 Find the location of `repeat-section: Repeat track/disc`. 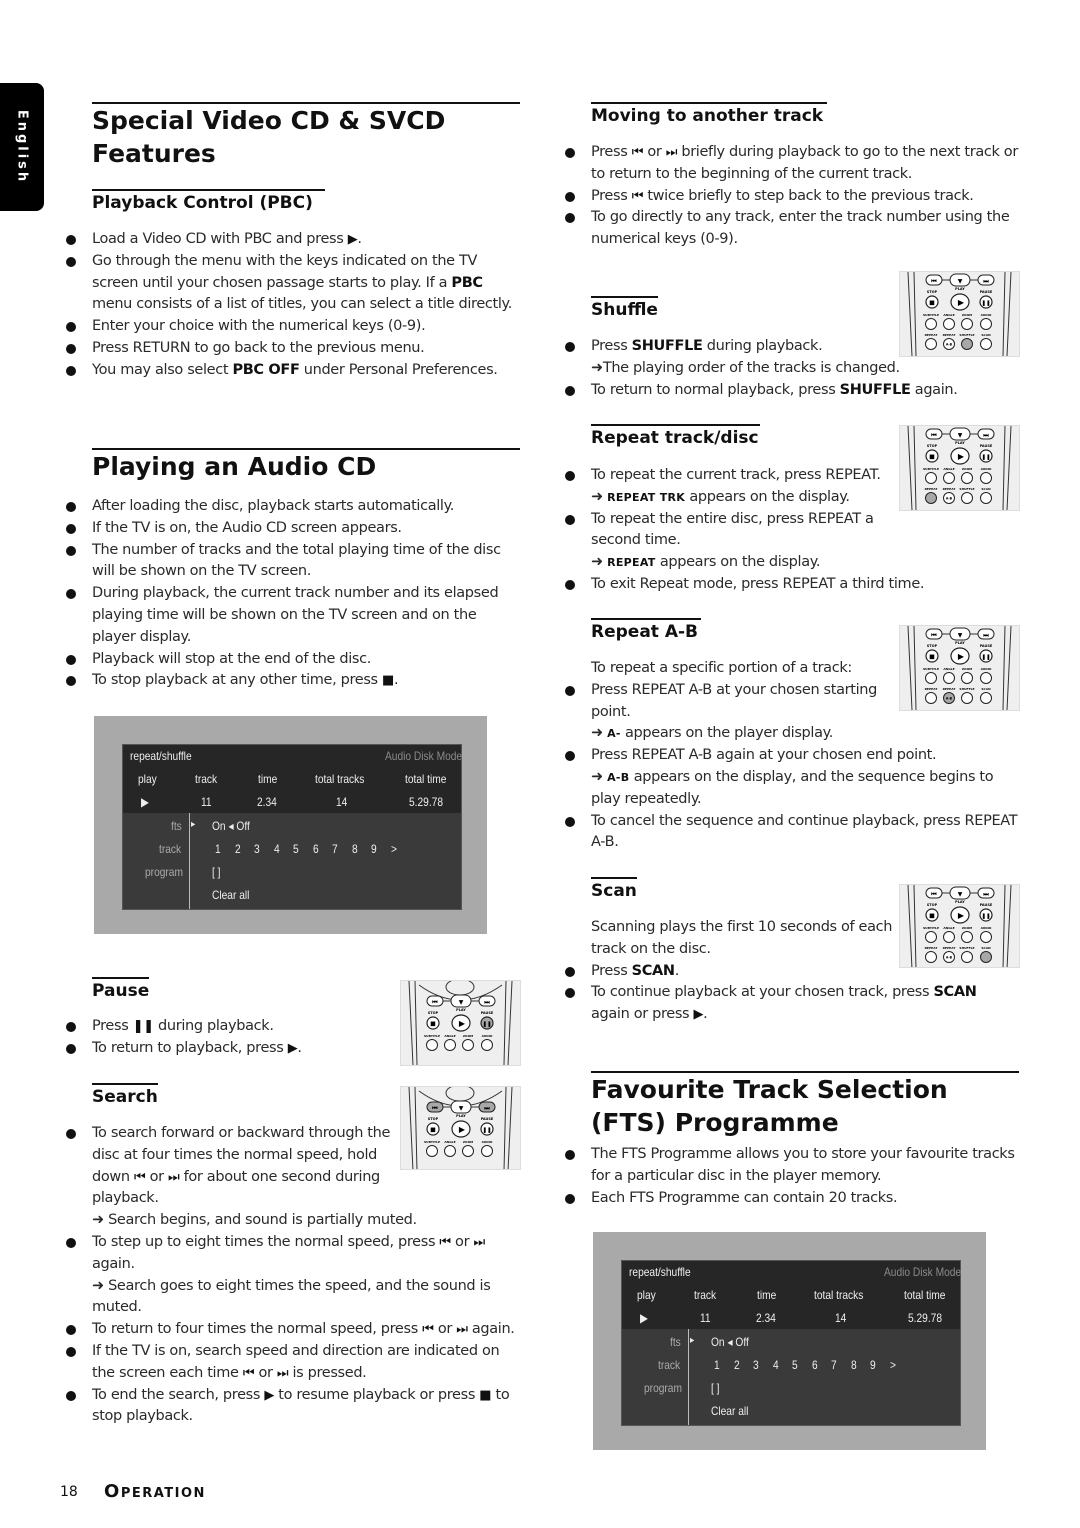

repeat-section: Repeat track/disc is located at coordinates (675, 436).